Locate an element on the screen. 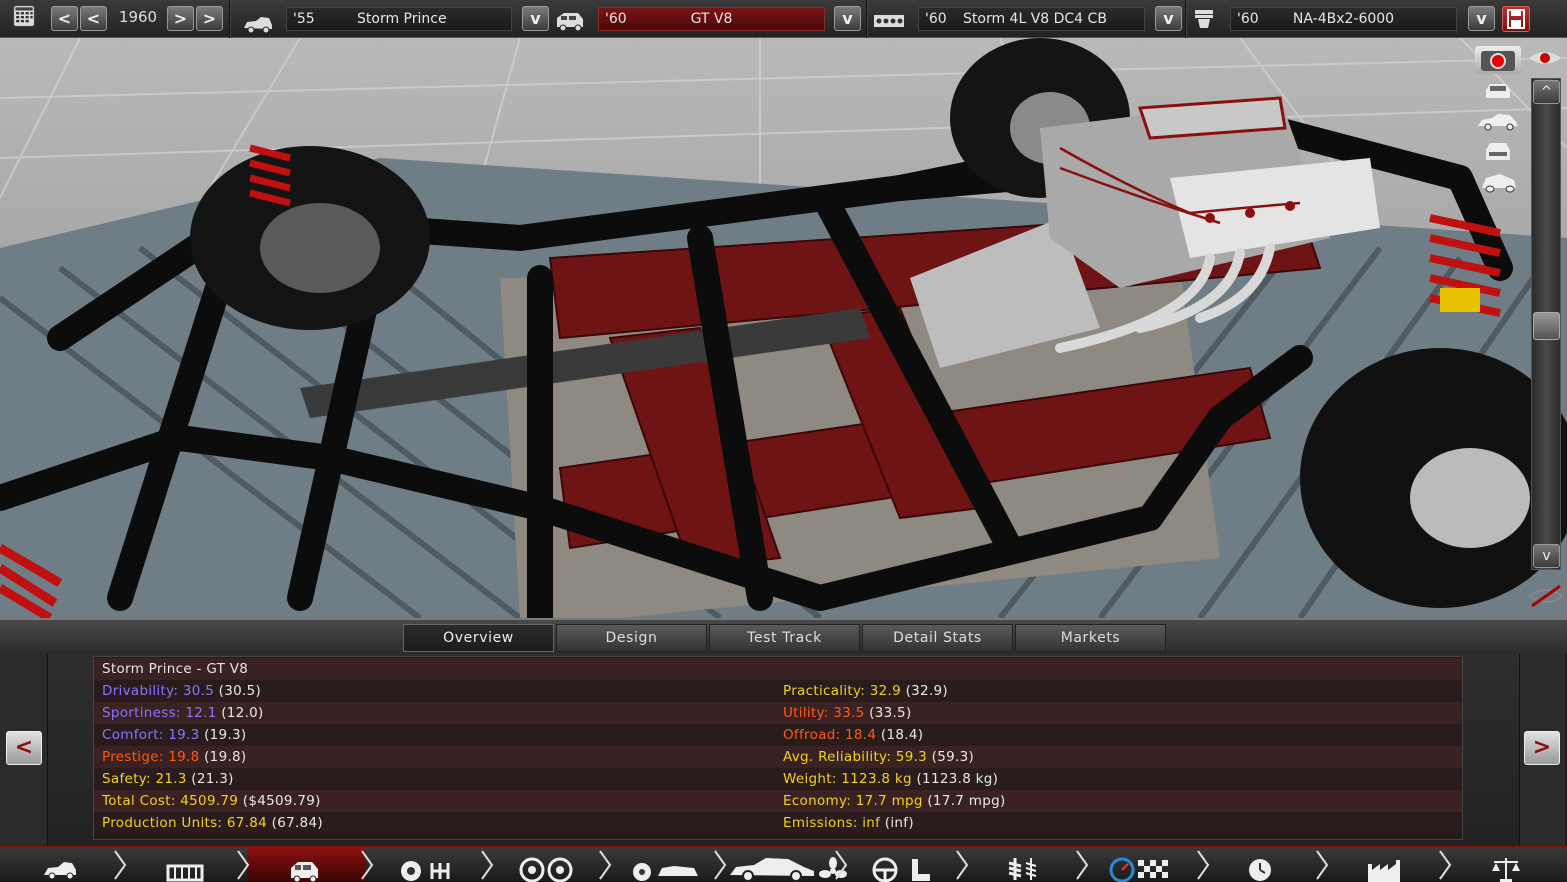  model-select: '55 Storm Prince is located at coordinates (399, 19).